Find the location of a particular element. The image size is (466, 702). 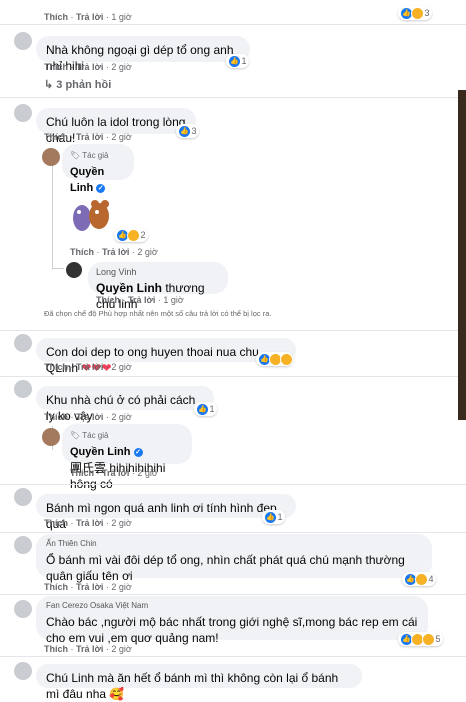

comment-time: 1 giờ is located at coordinates (121, 17).